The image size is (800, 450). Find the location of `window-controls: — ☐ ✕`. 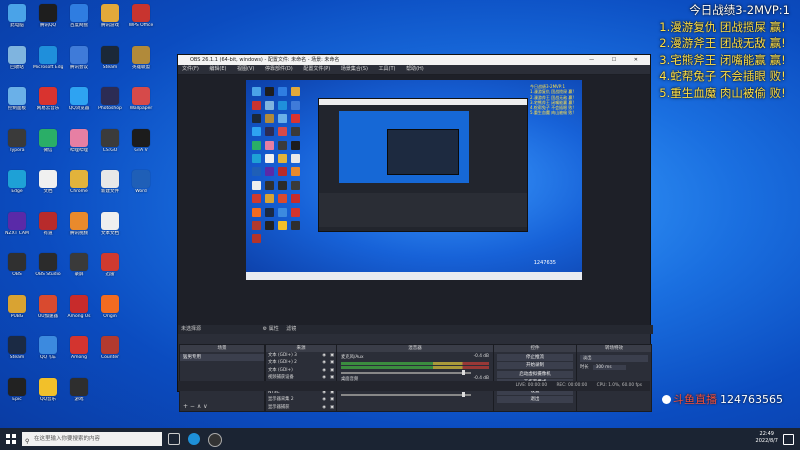

window-controls: — ☐ ✕ is located at coordinates (617, 60).